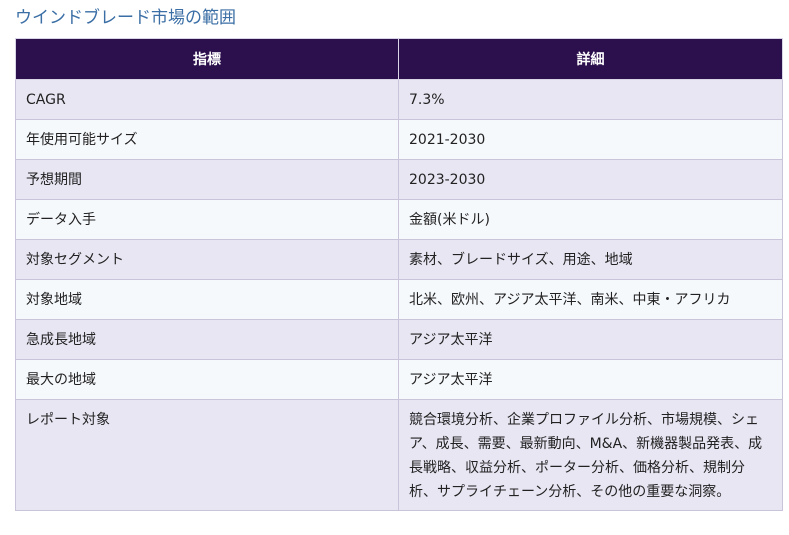 The image size is (789, 535). Describe the element at coordinates (590, 59) in the screenshot. I see `column-header-detail: 詳細` at that location.